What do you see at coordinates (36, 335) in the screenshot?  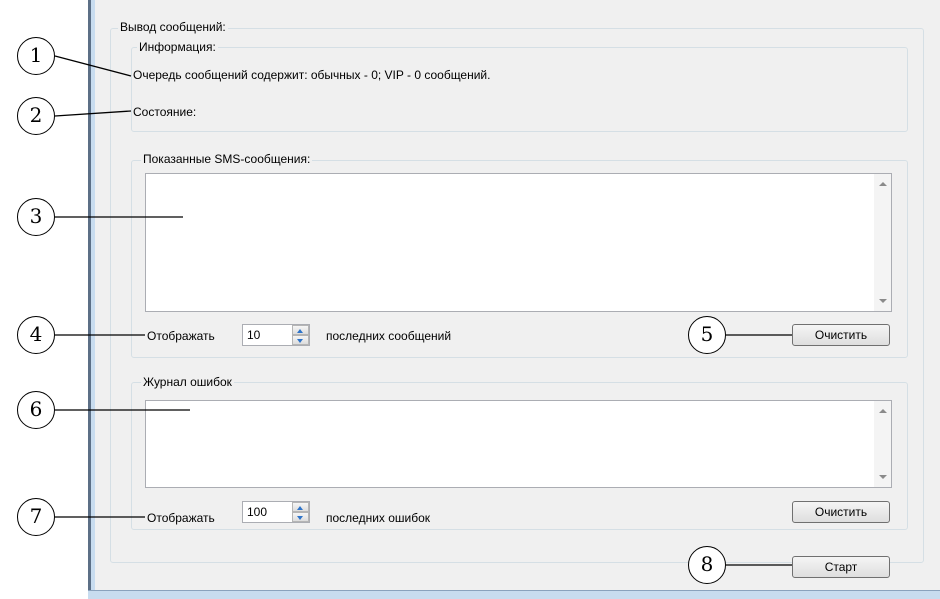 I see `callout-4: 4` at bounding box center [36, 335].